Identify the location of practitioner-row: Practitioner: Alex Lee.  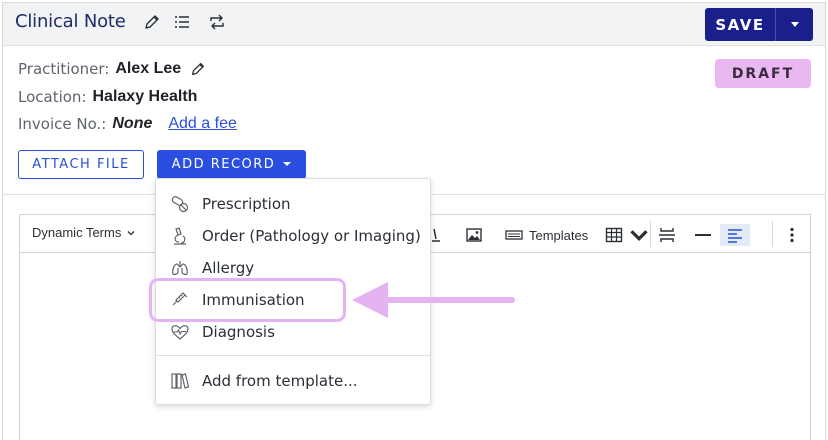
(112, 69).